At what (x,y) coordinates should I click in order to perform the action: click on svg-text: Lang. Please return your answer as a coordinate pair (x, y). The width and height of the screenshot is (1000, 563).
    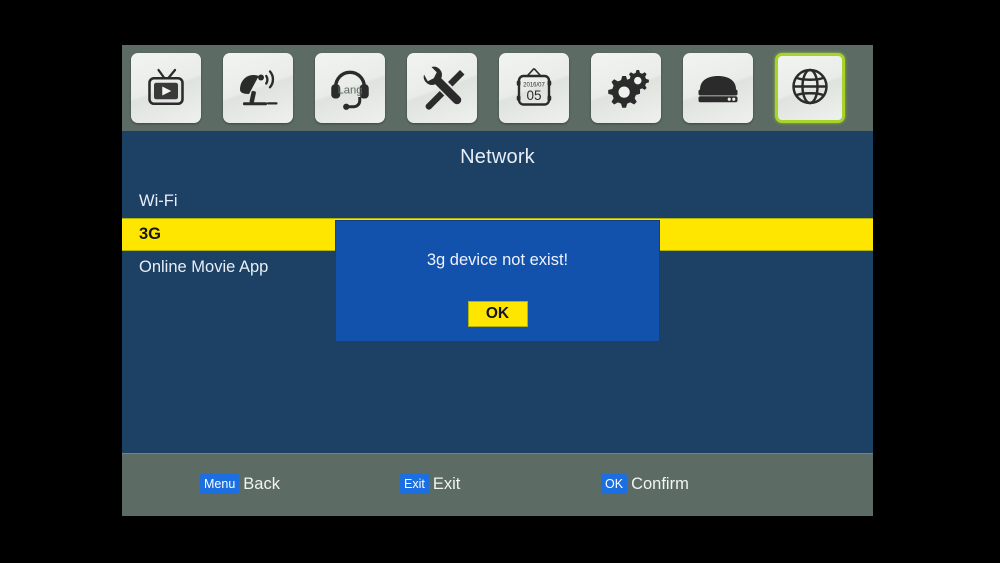
    Looking at the image, I should click on (349, 90).